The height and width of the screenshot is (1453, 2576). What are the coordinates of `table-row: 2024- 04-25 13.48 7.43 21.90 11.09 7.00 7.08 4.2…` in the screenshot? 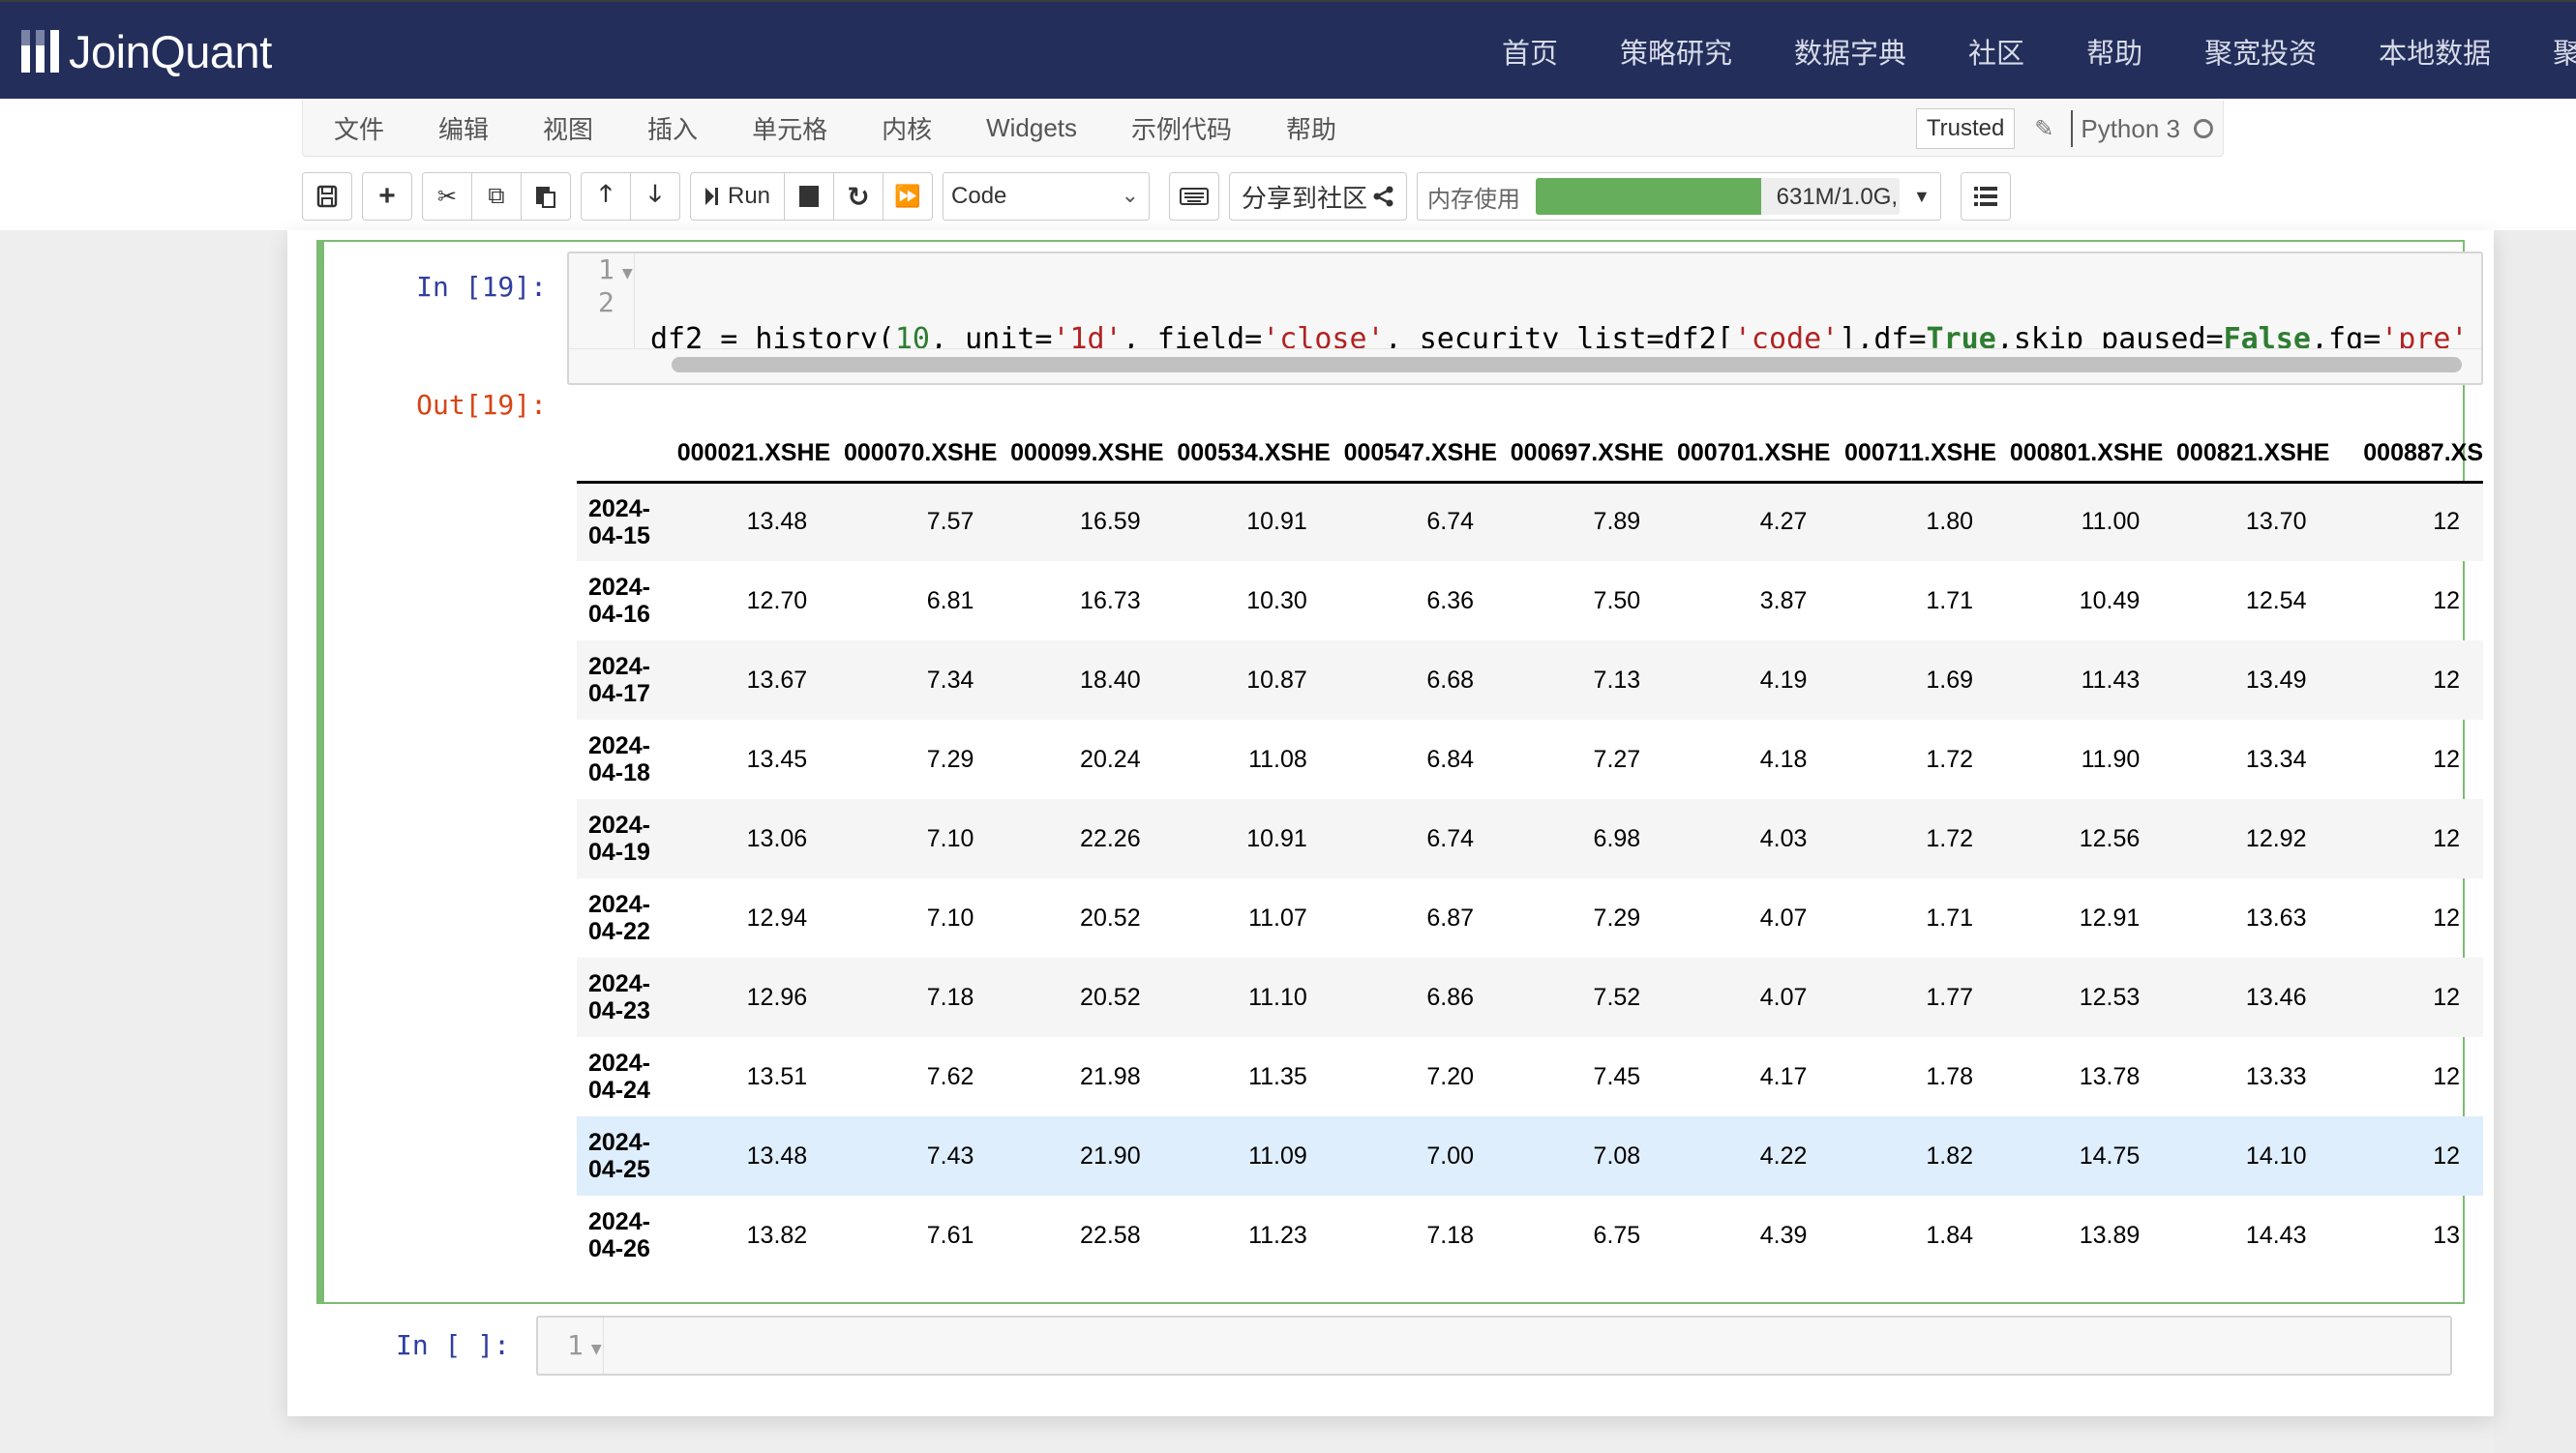 It's located at (1530, 1156).